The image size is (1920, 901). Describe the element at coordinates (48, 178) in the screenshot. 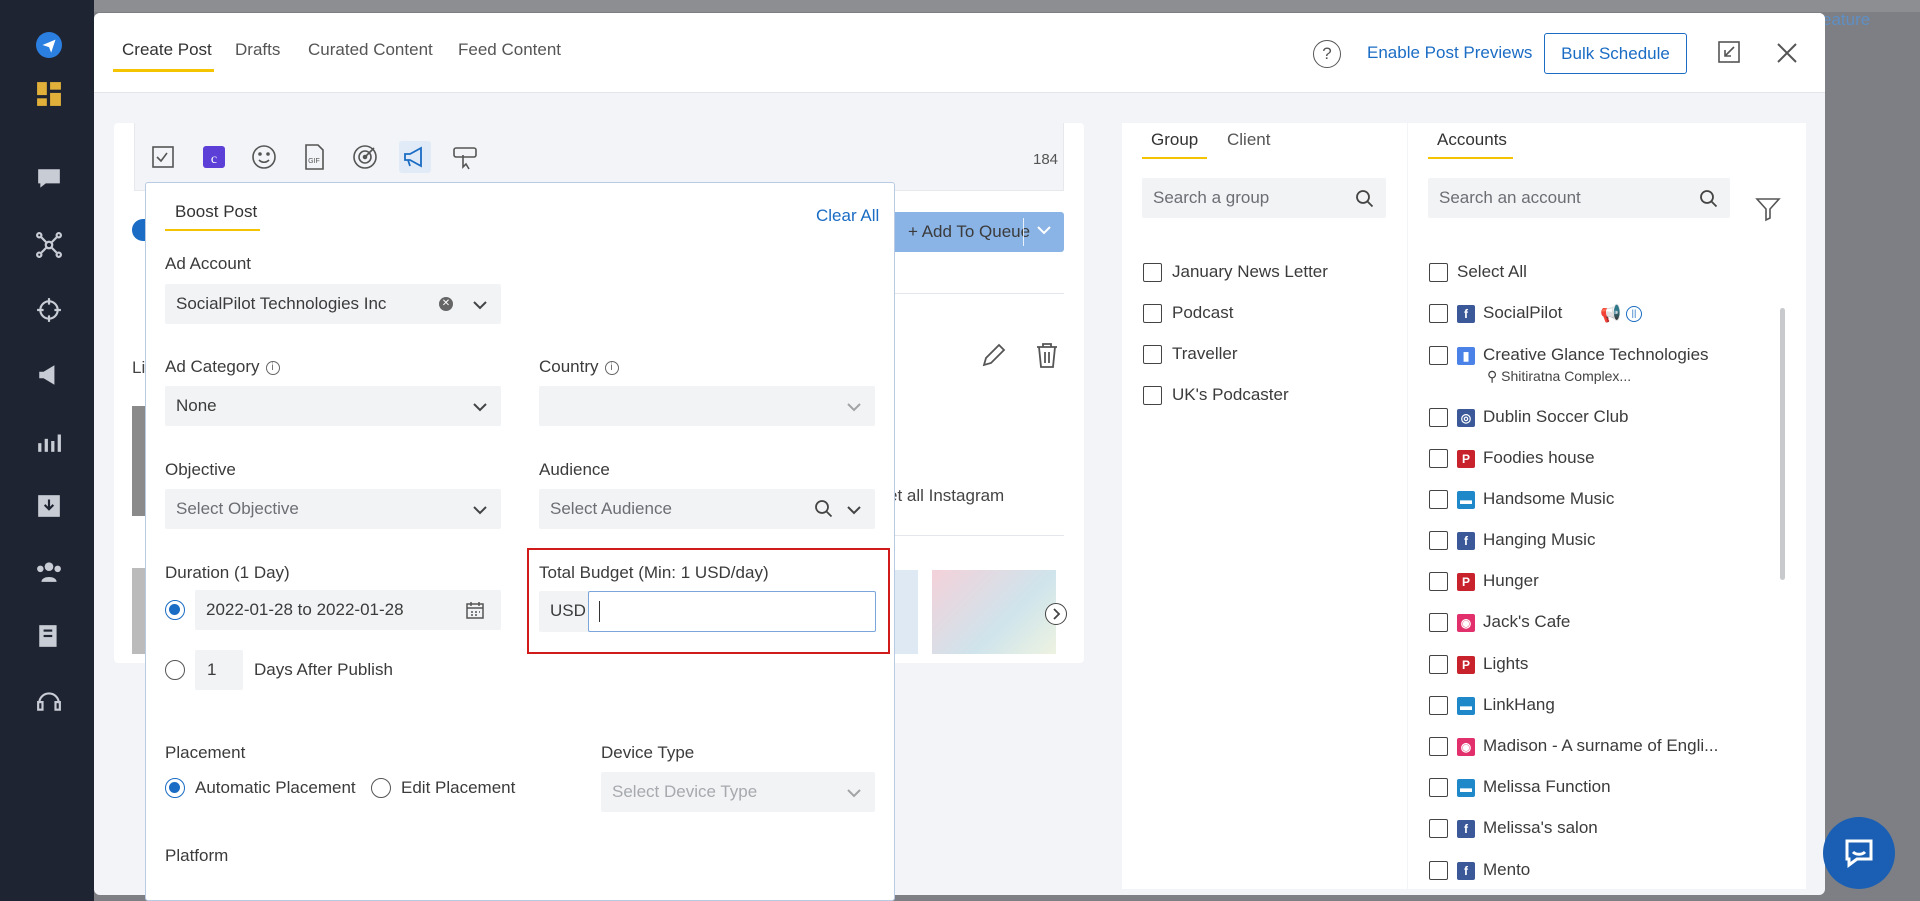

I see `messages-icon` at that location.